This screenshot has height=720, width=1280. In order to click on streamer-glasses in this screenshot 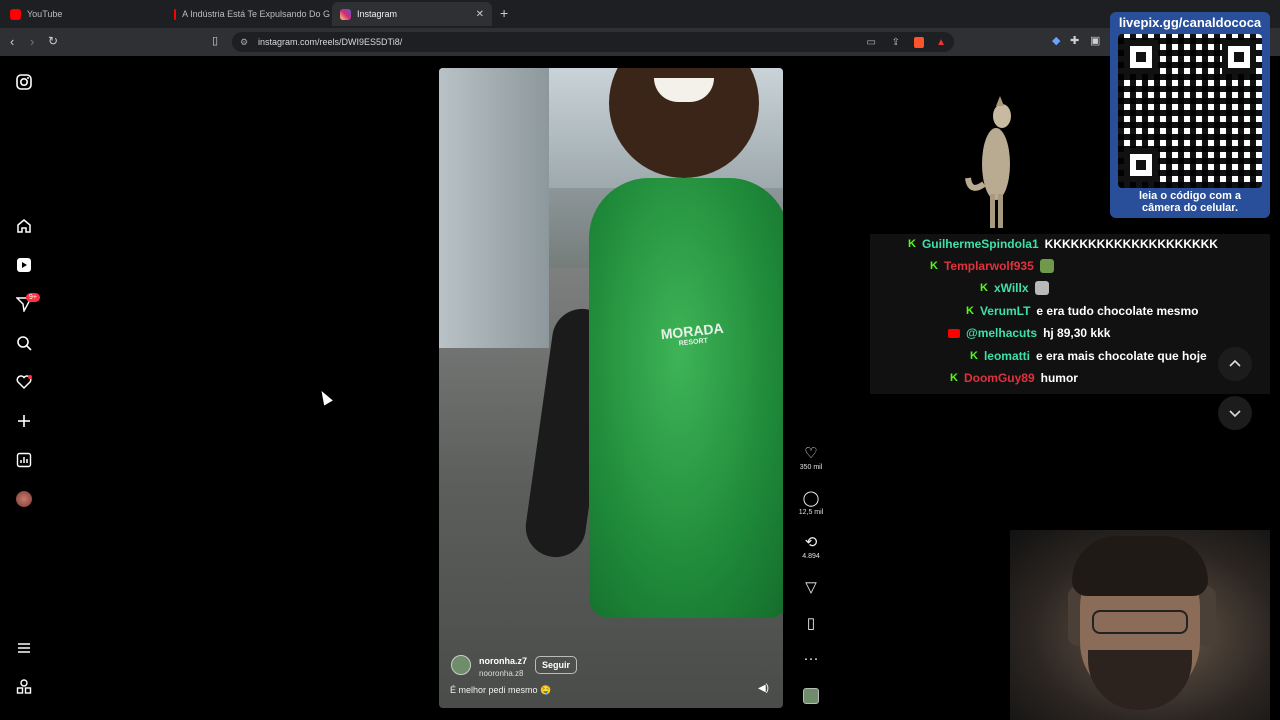, I will do `click(1140, 622)`.